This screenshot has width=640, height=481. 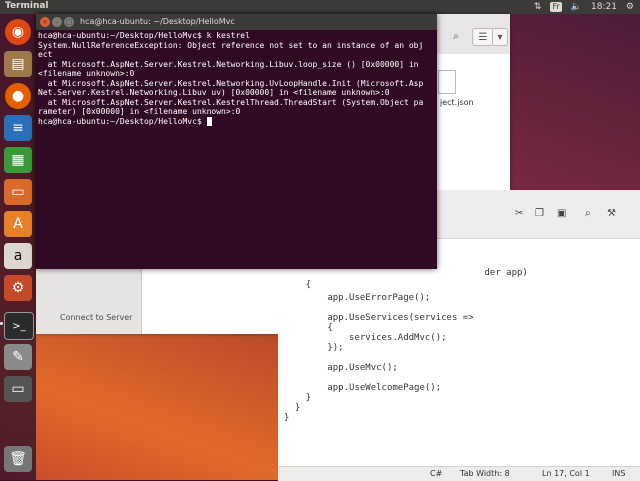 I want to click on code-line: services.AddMvc();, so click(x=365, y=338).